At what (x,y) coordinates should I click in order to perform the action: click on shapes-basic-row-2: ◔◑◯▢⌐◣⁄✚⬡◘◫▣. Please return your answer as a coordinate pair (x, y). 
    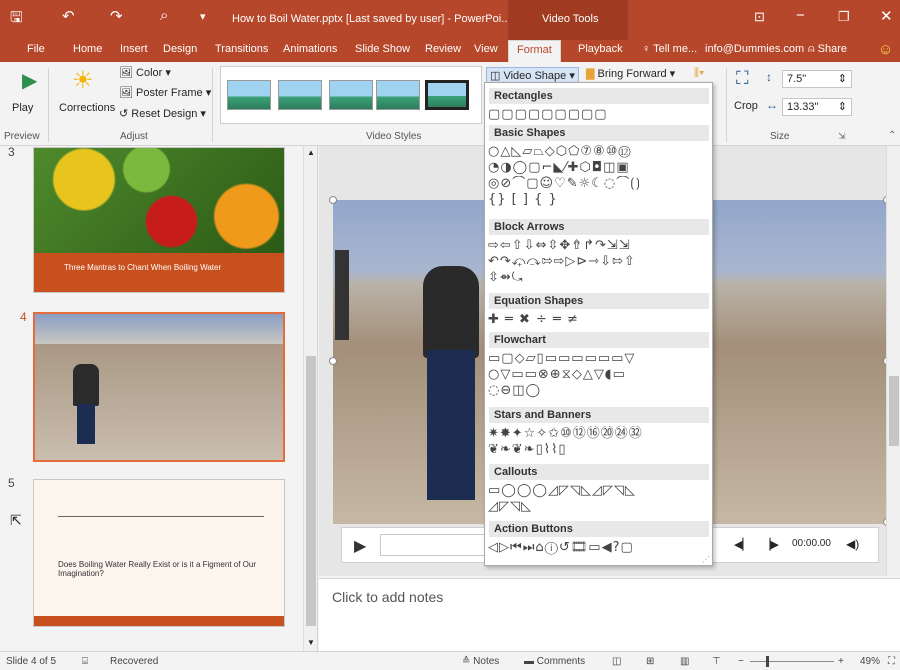
    Looking at the image, I should click on (599, 167).